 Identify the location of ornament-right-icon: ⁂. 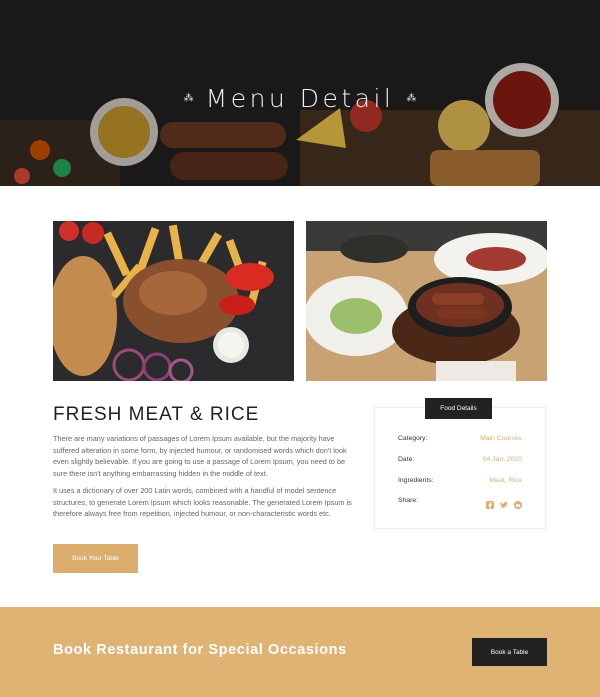
(411, 98).